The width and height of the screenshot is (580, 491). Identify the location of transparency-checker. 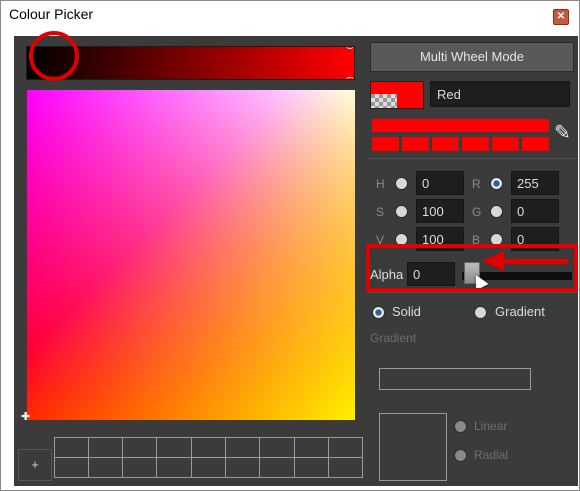
(384, 101).